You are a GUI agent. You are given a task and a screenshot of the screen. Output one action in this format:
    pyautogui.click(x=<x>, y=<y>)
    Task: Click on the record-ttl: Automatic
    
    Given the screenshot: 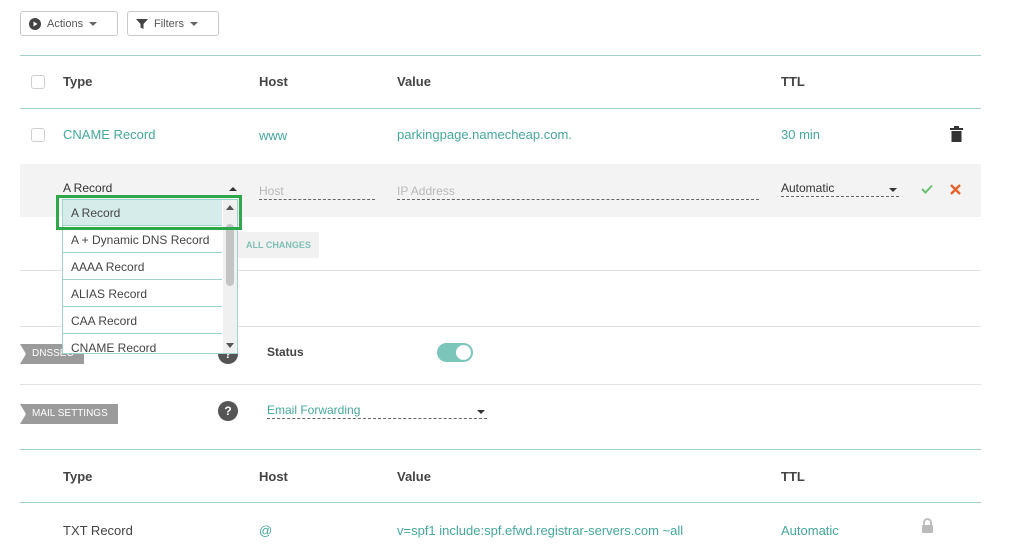 What is the action you would take?
    pyautogui.click(x=810, y=530)
    